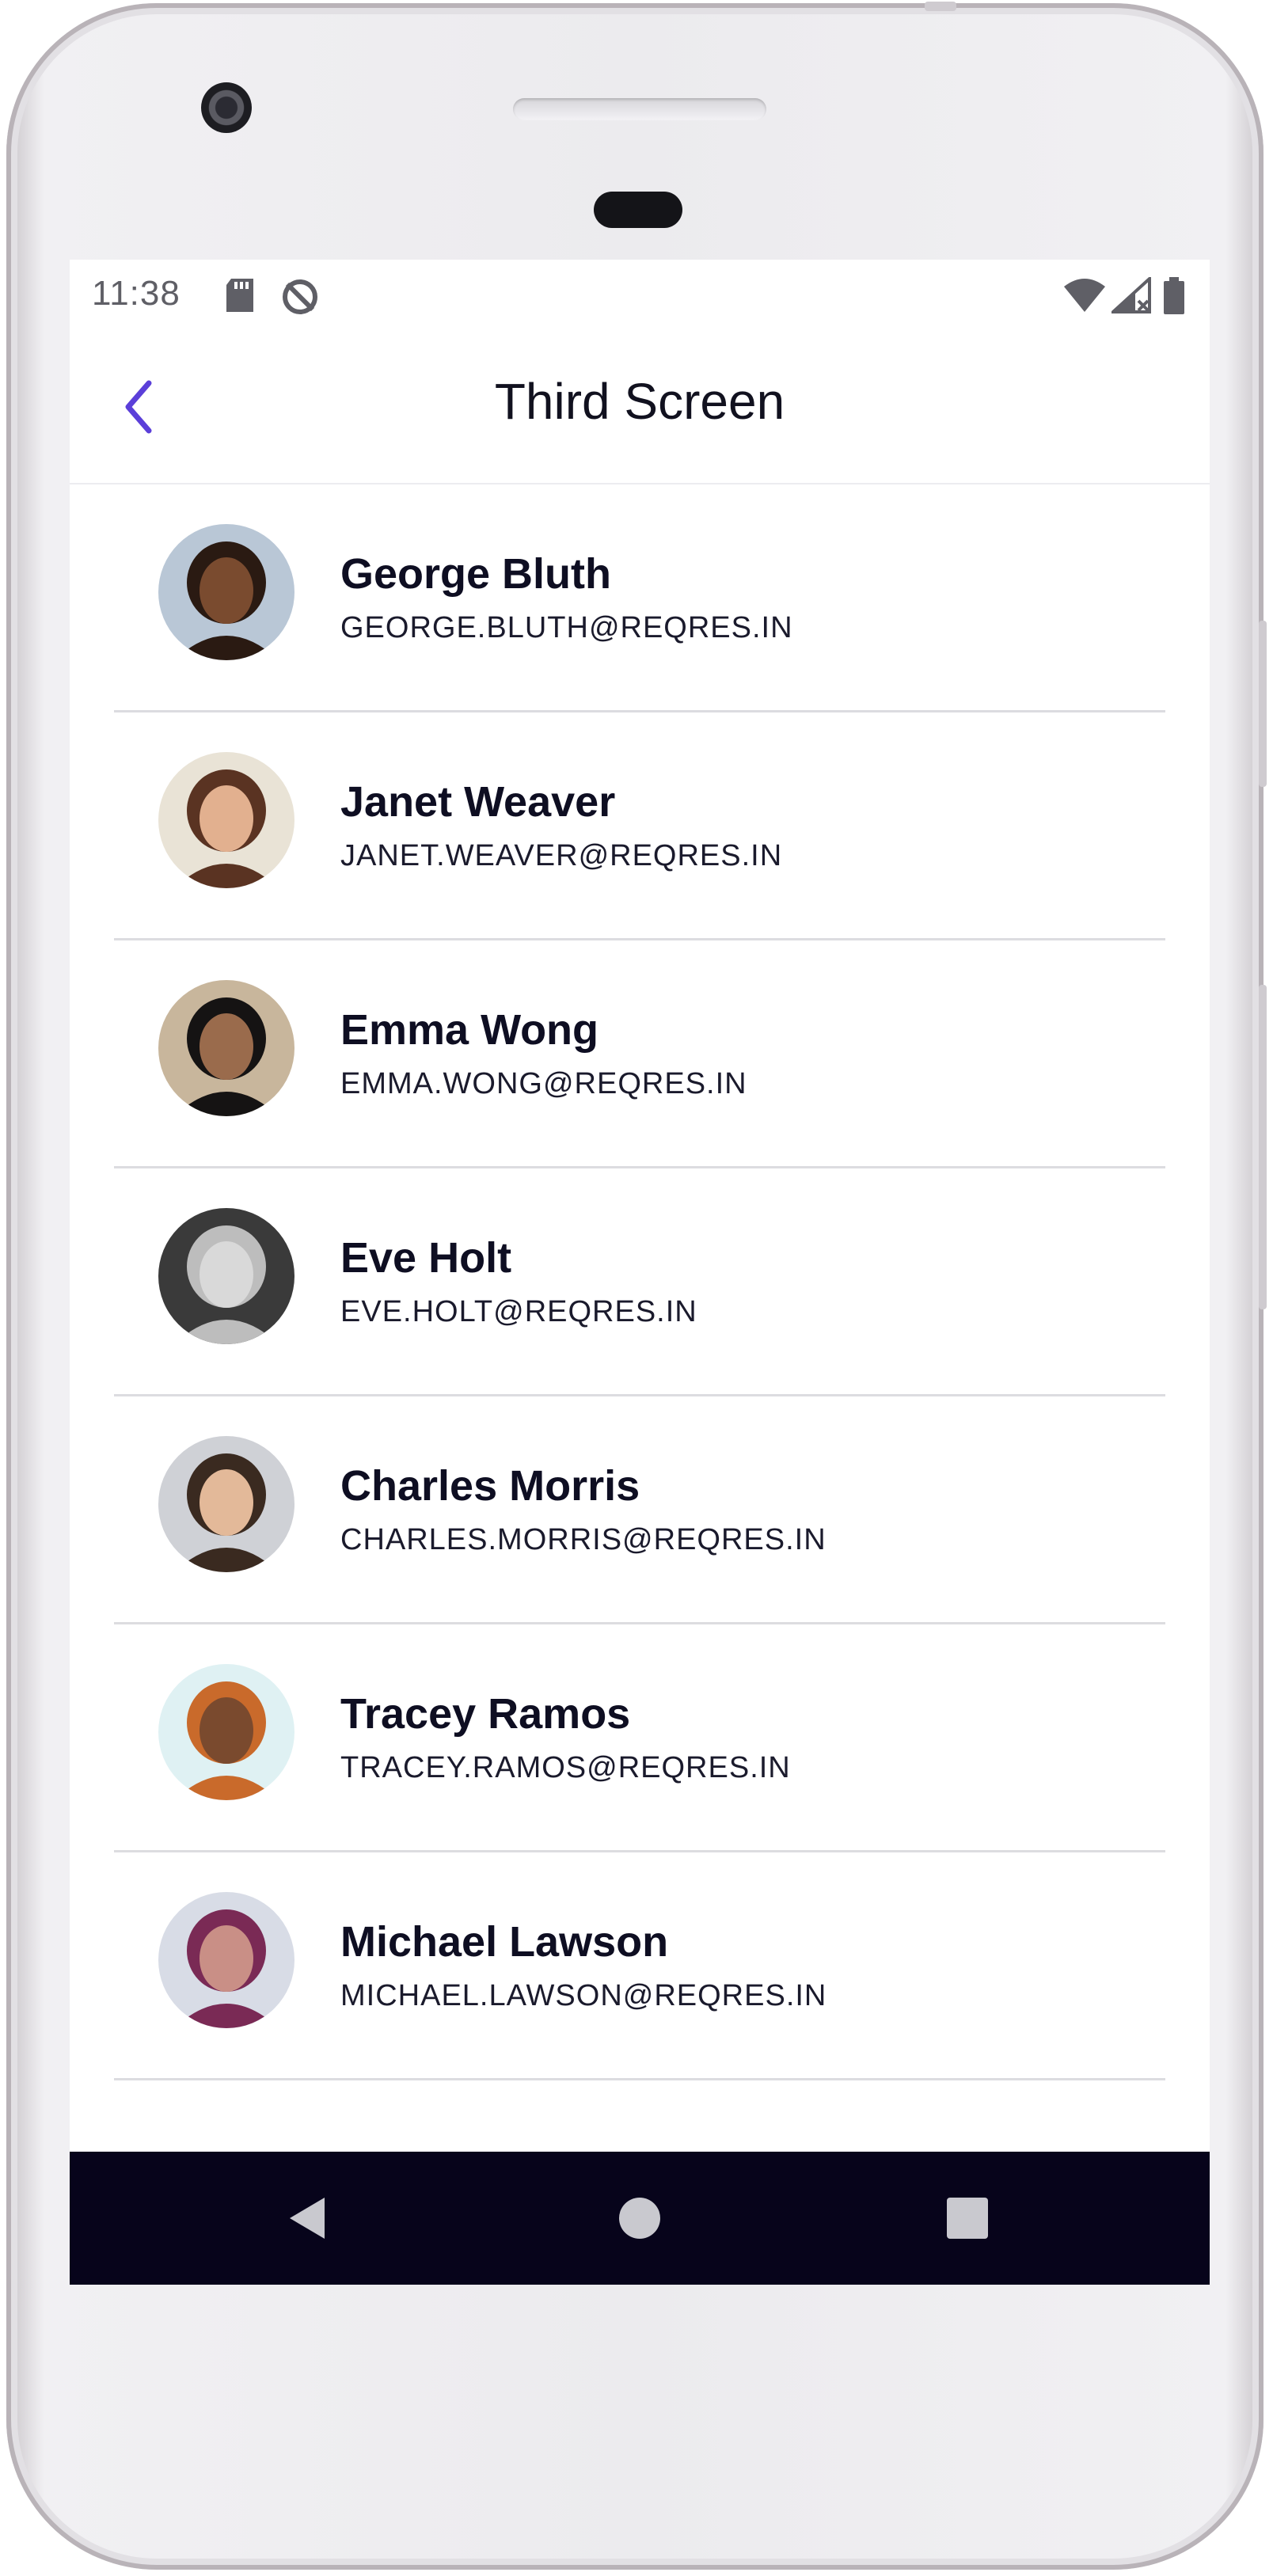 The width and height of the screenshot is (1273, 2576). Describe the element at coordinates (136, 294) in the screenshot. I see `status-time: 11:38` at that location.